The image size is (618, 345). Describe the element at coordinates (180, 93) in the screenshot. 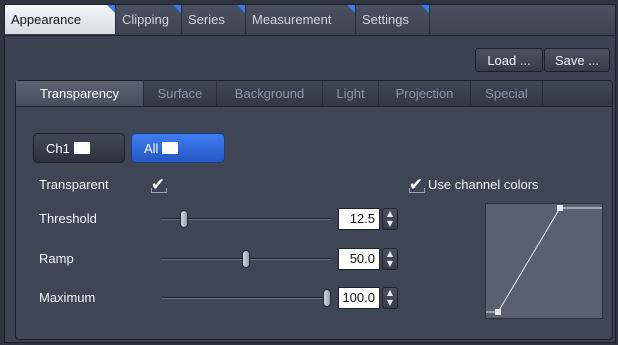

I see `tab-surface: Surface` at that location.